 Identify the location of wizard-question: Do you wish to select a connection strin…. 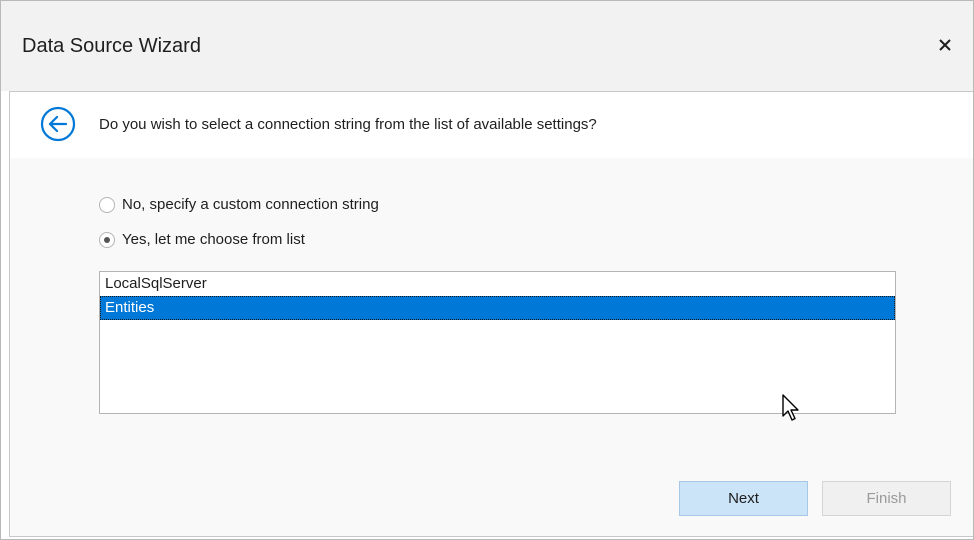
(348, 124).